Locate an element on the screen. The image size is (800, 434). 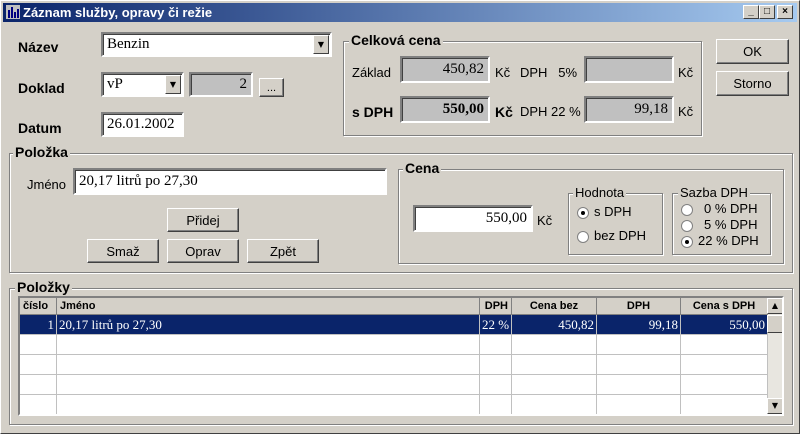
oprav-button: Oprav is located at coordinates (203, 251).